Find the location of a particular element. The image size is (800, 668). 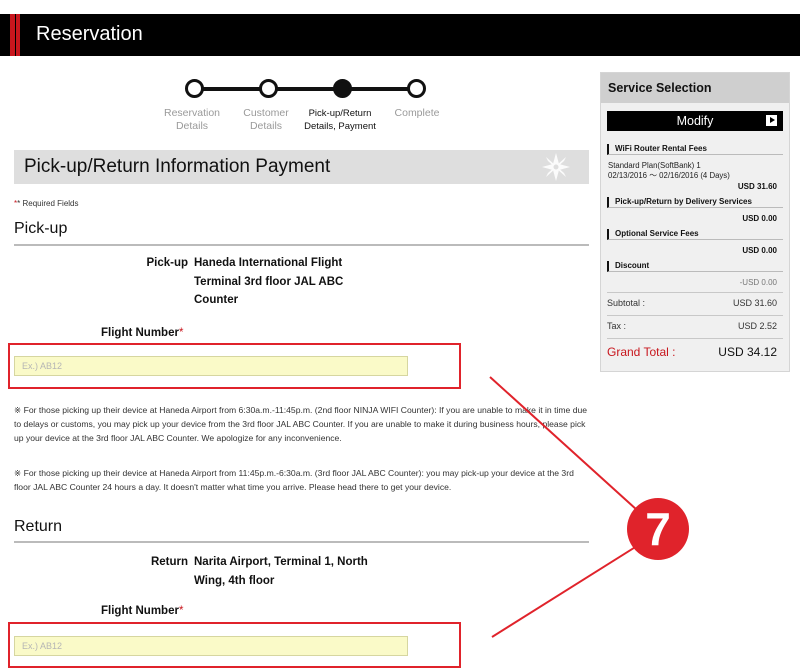

section-title: Pick-up/Return Information Payment is located at coordinates (177, 166).